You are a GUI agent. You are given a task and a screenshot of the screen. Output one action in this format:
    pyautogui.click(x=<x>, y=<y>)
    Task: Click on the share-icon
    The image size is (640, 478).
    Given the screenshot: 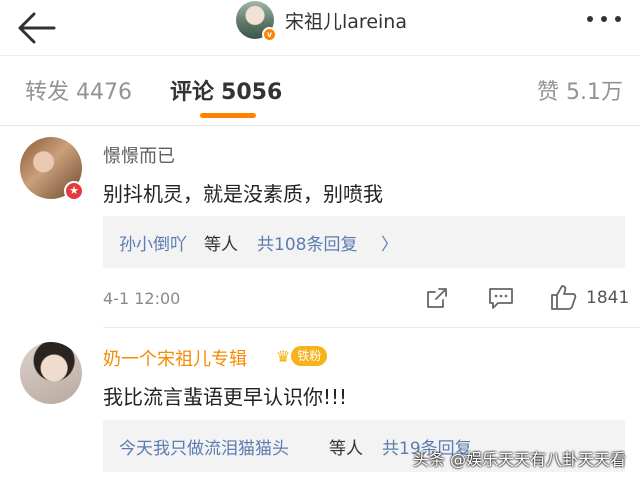 What is the action you would take?
    pyautogui.click(x=437, y=298)
    